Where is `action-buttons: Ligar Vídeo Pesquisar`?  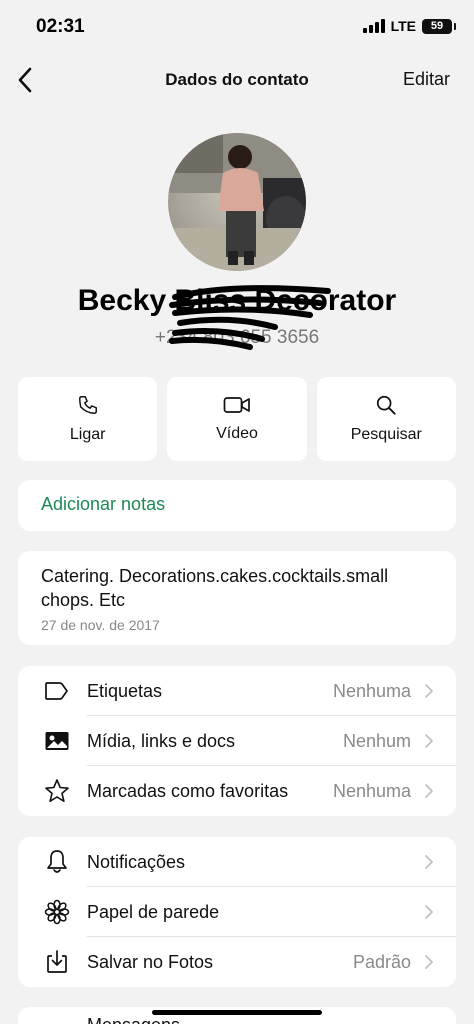
action-buttons: Ligar Vídeo Pesquisar is located at coordinates (237, 419).